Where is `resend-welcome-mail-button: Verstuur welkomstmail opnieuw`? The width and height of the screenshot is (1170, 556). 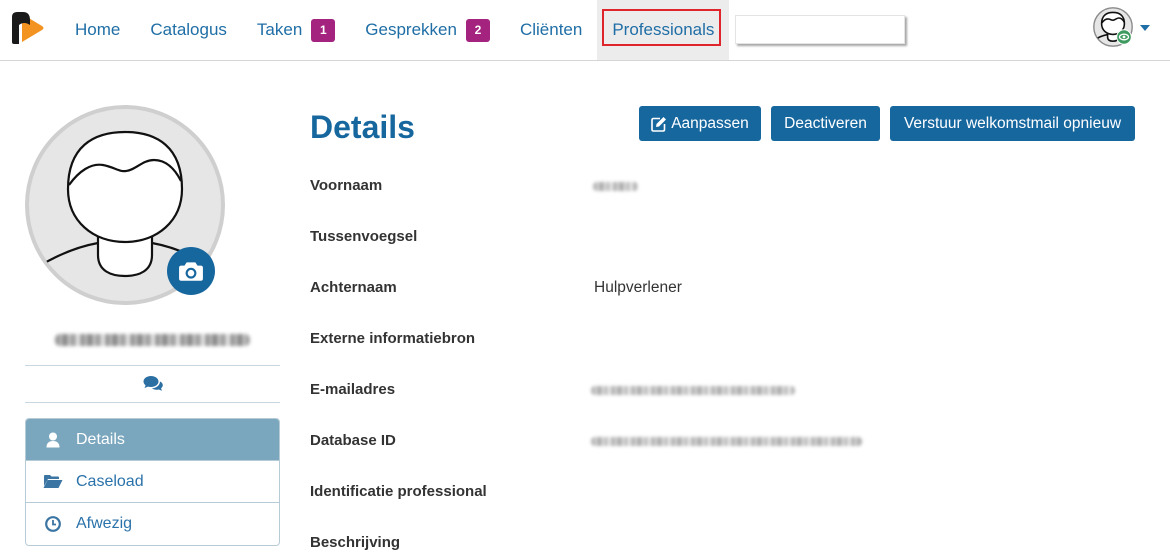 resend-welcome-mail-button: Verstuur welkomstmail opnieuw is located at coordinates (1012, 123).